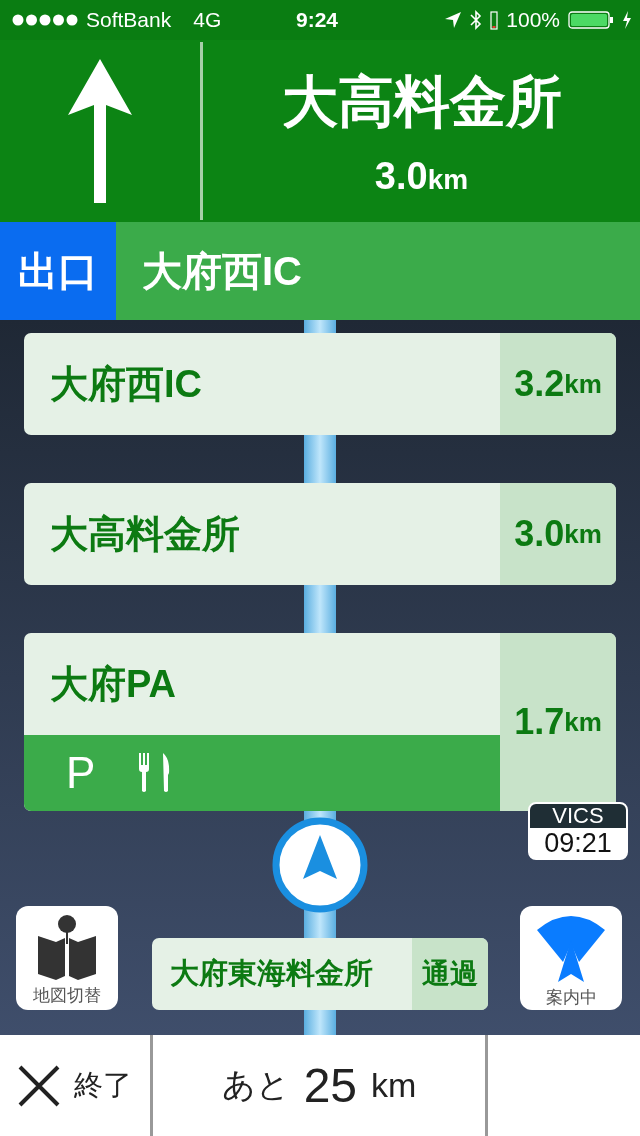 The width and height of the screenshot is (640, 1136). I want to click on carrier-text: SoftBank, so click(129, 20).